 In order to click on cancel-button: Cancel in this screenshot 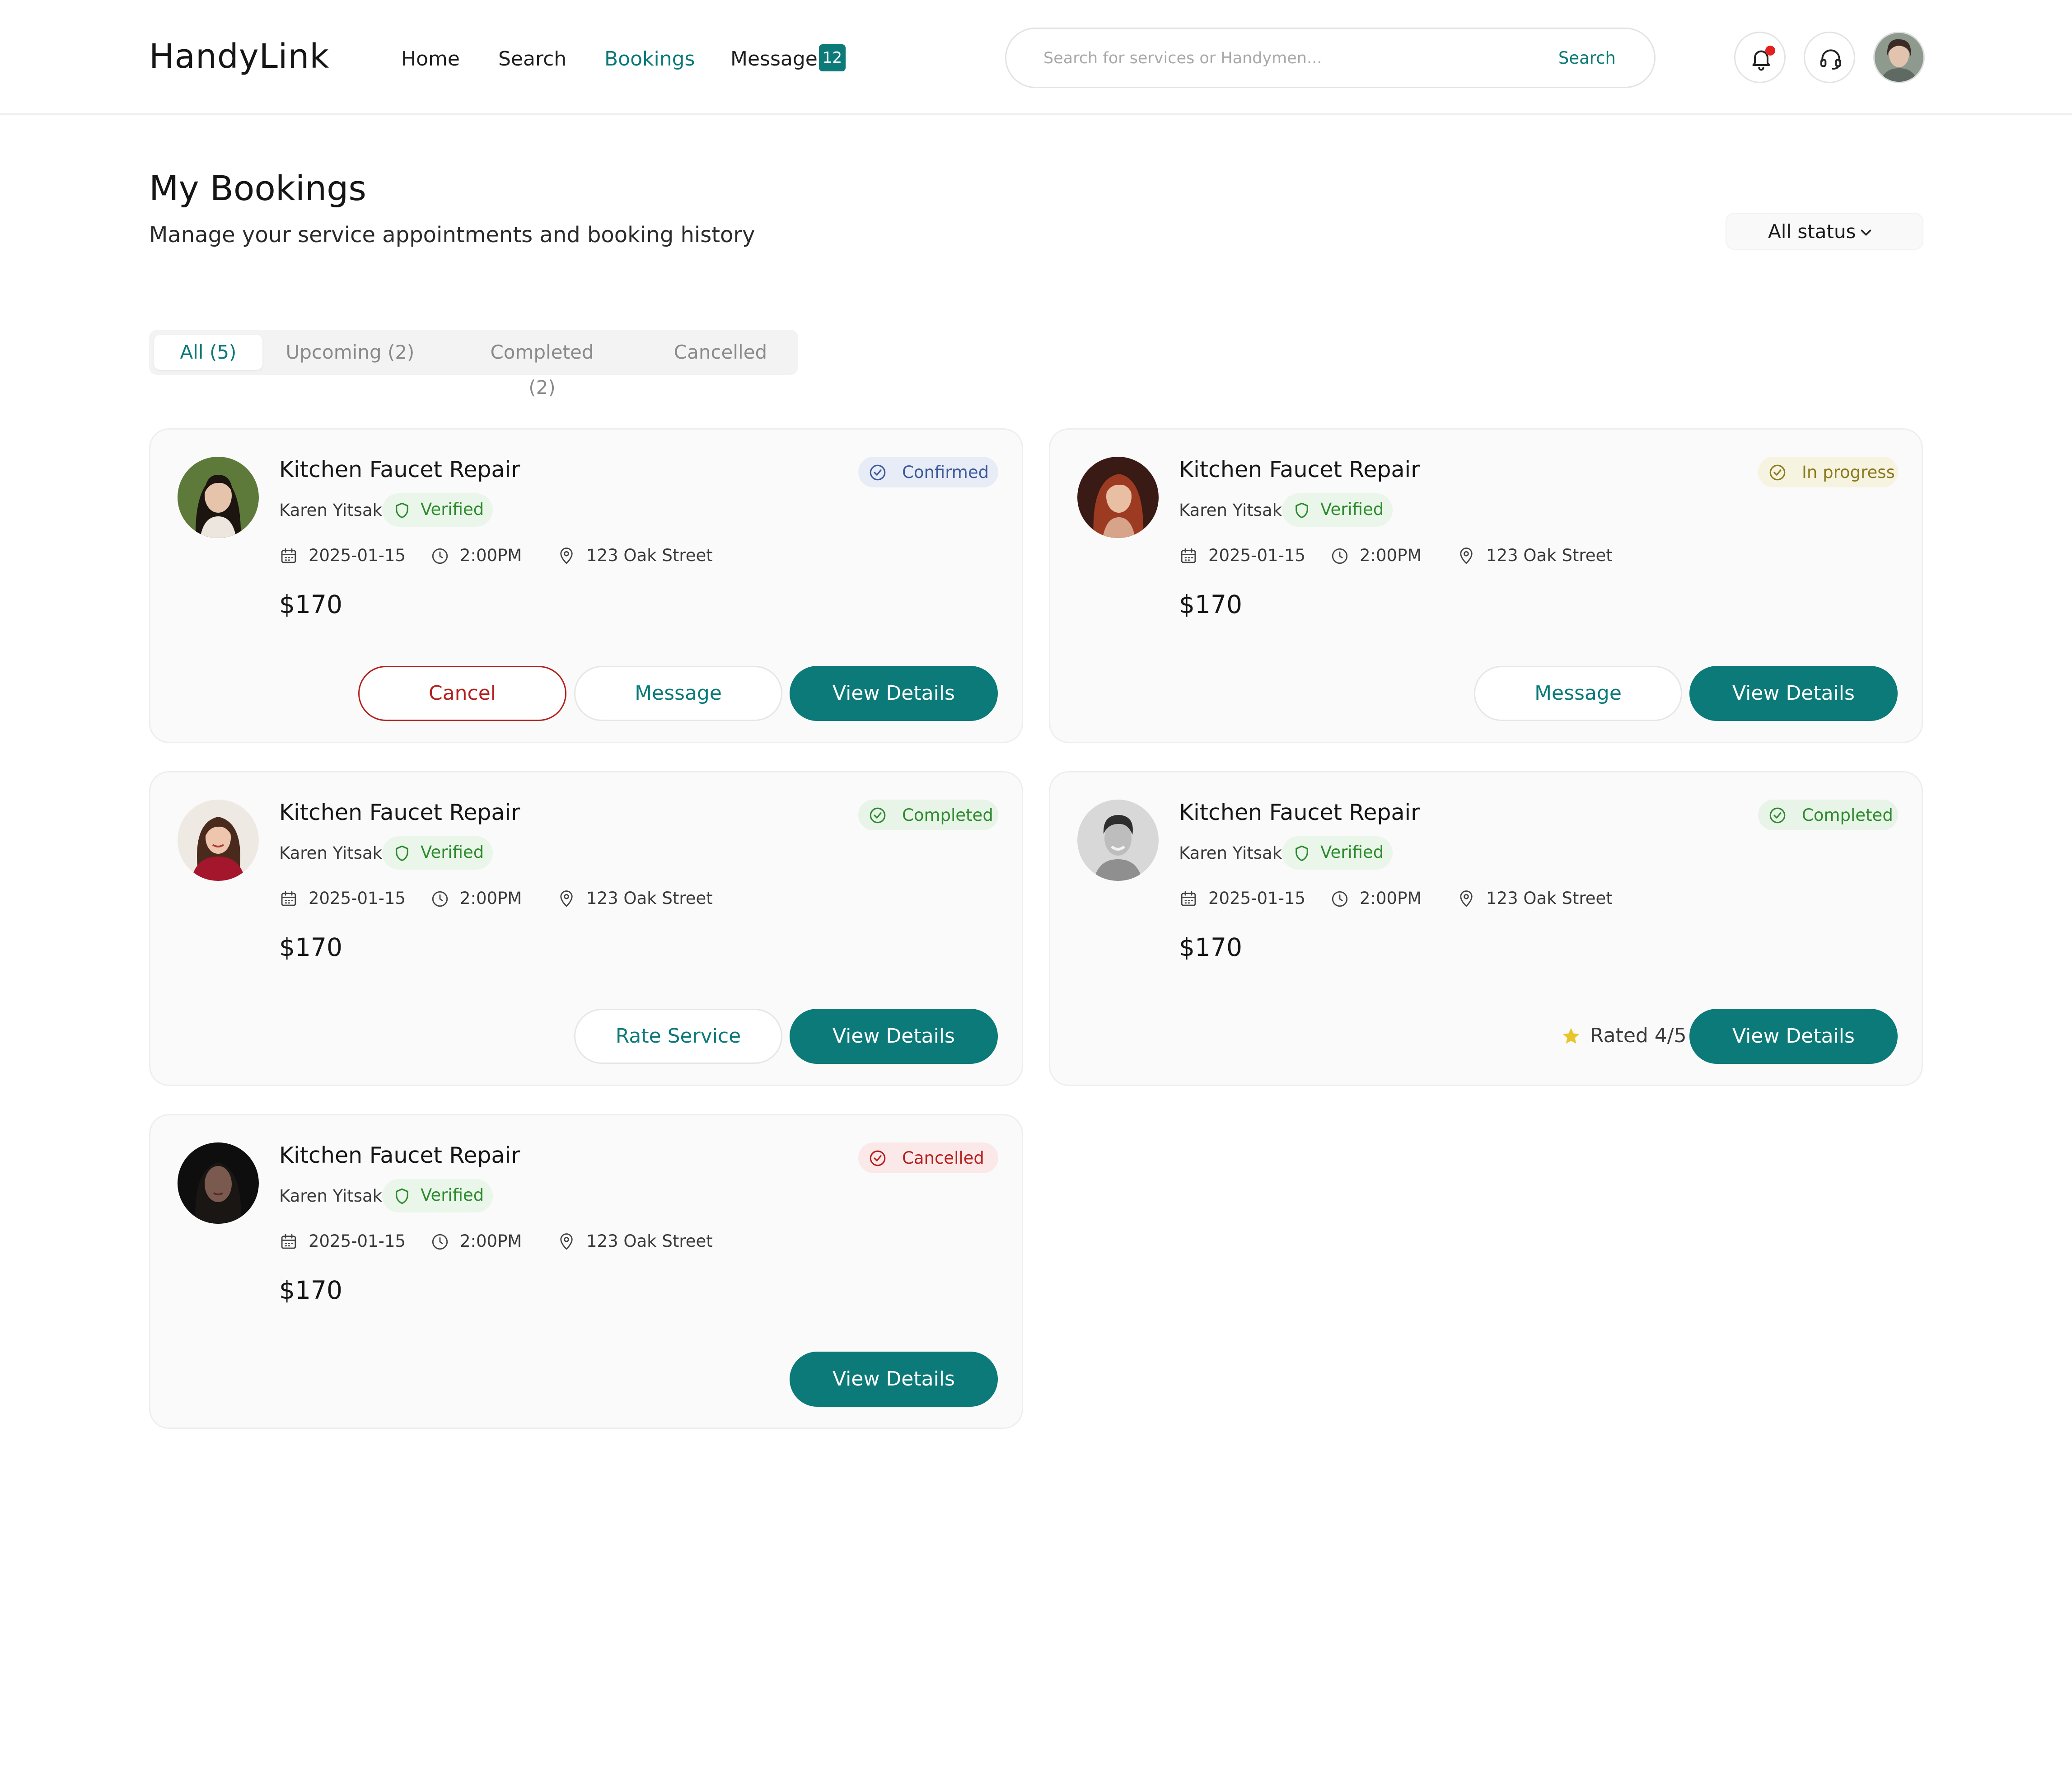, I will do `click(462, 694)`.